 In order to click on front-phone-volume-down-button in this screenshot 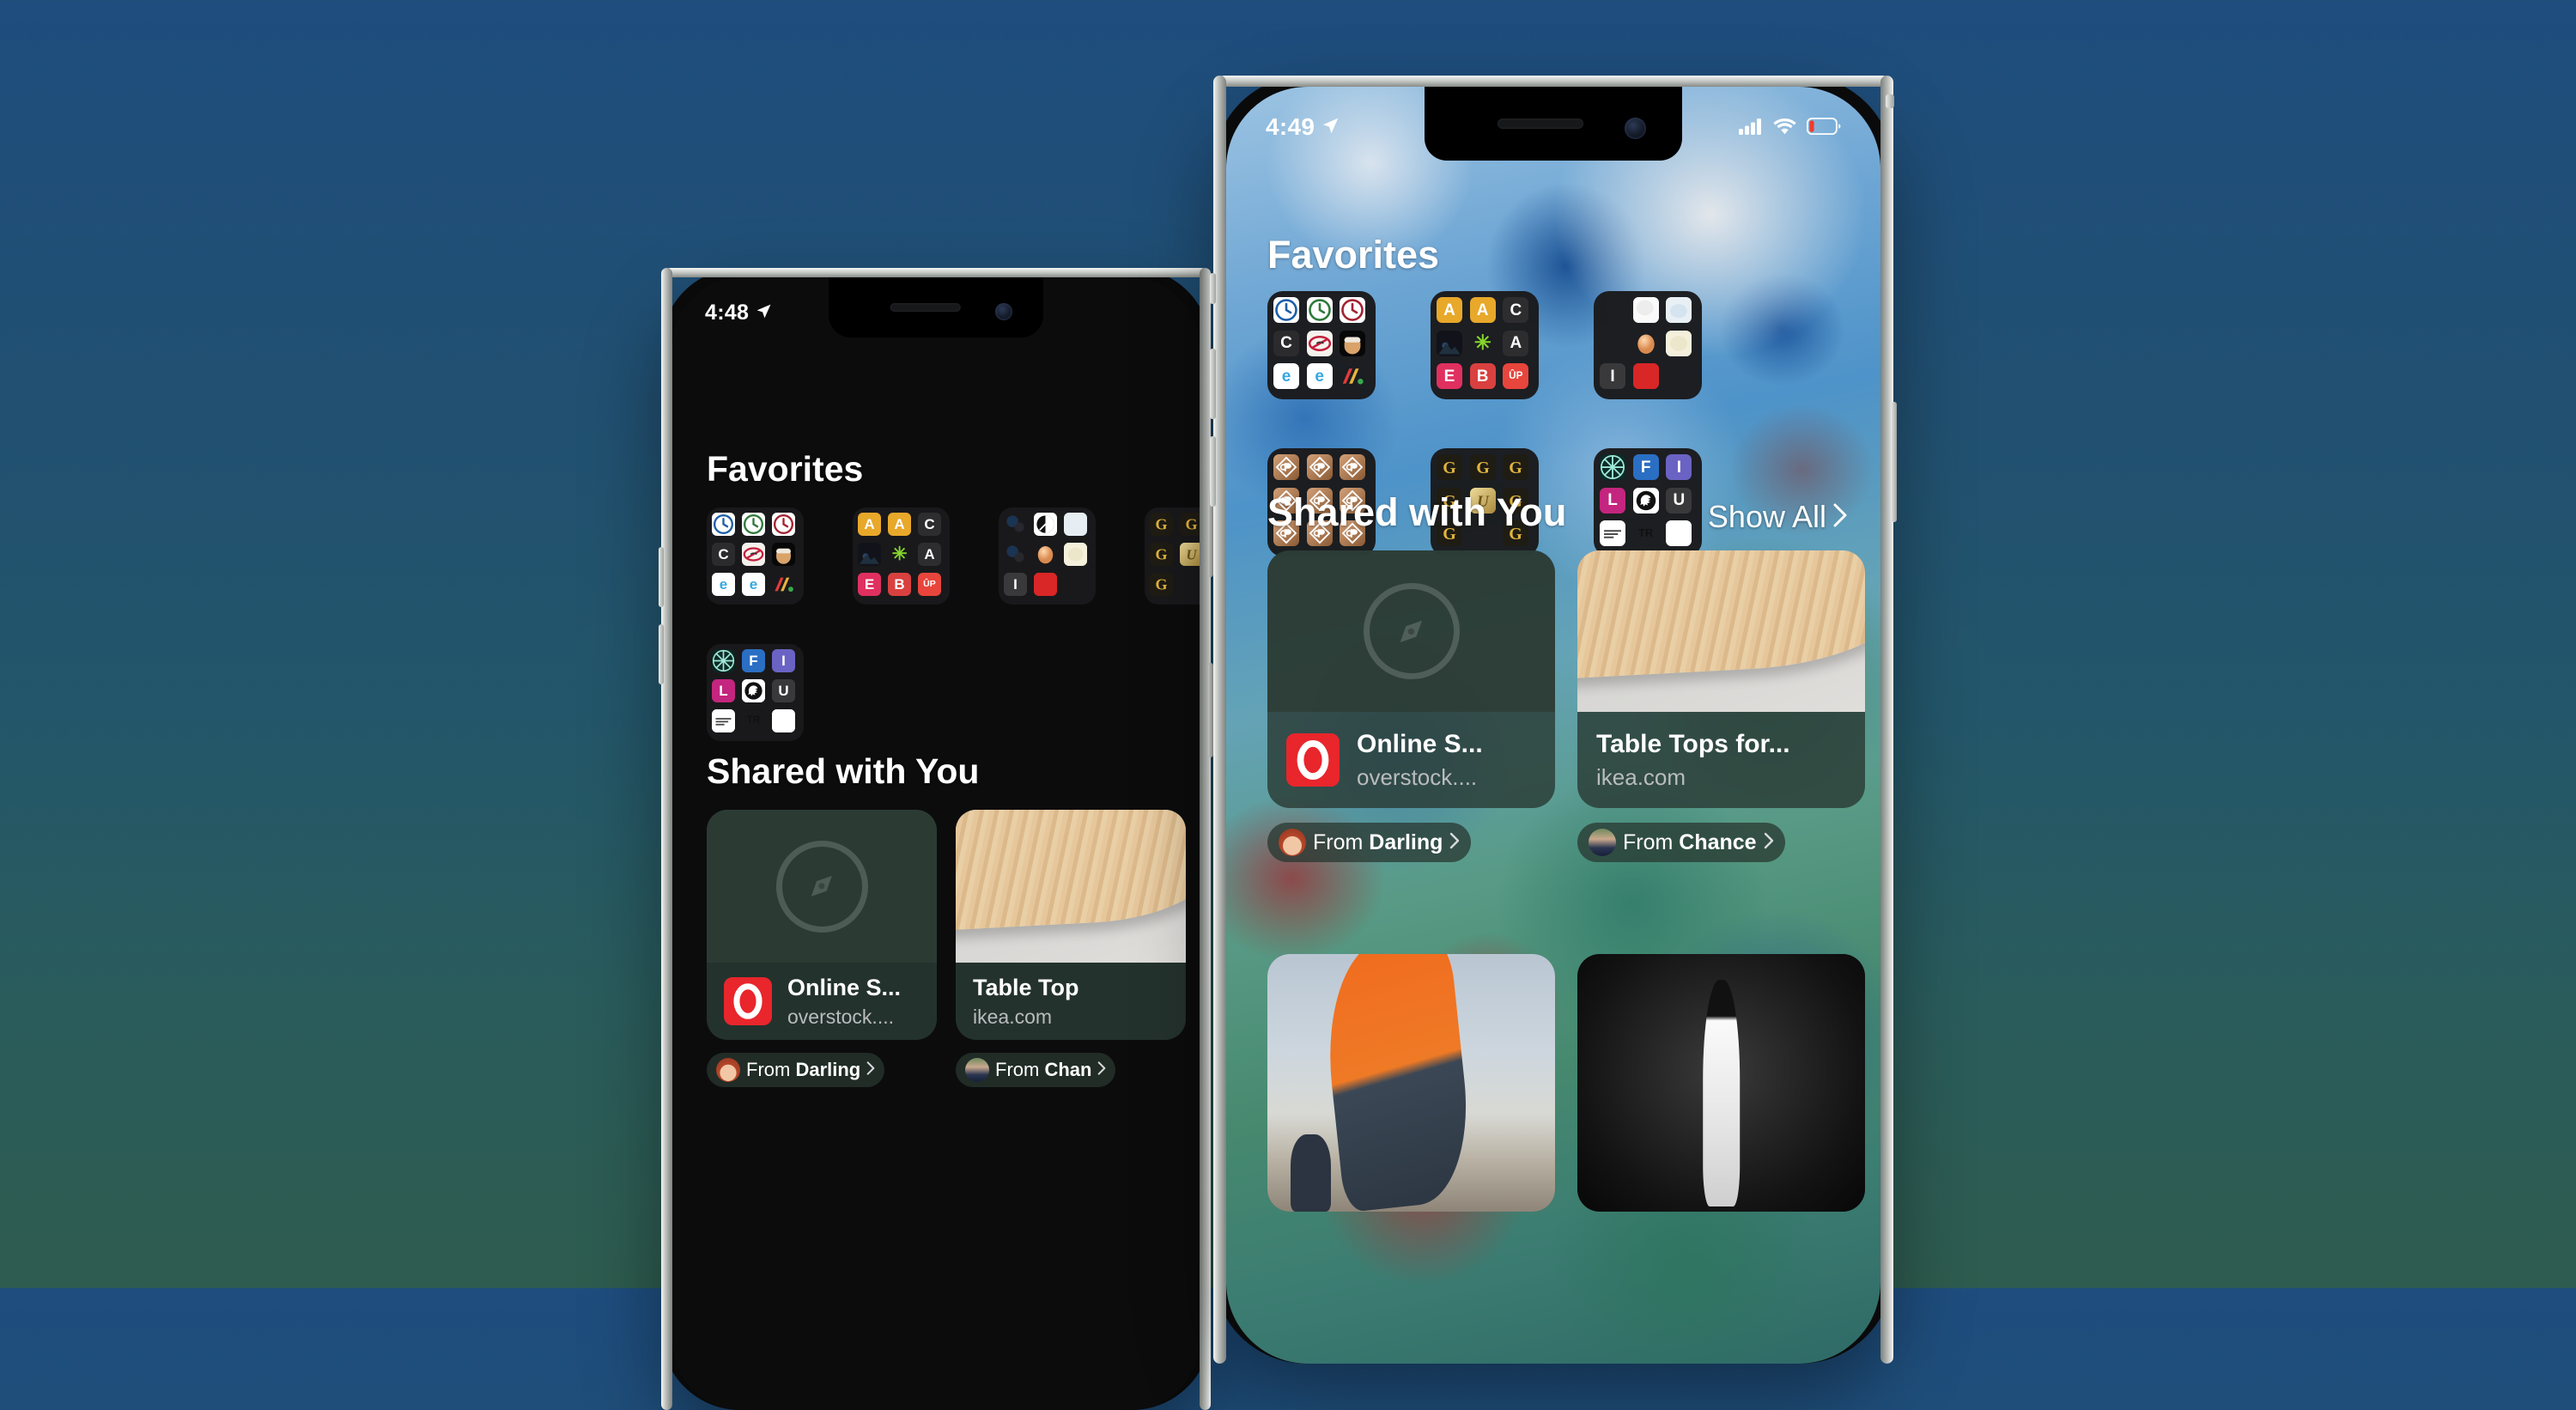, I will do `click(1213, 472)`.